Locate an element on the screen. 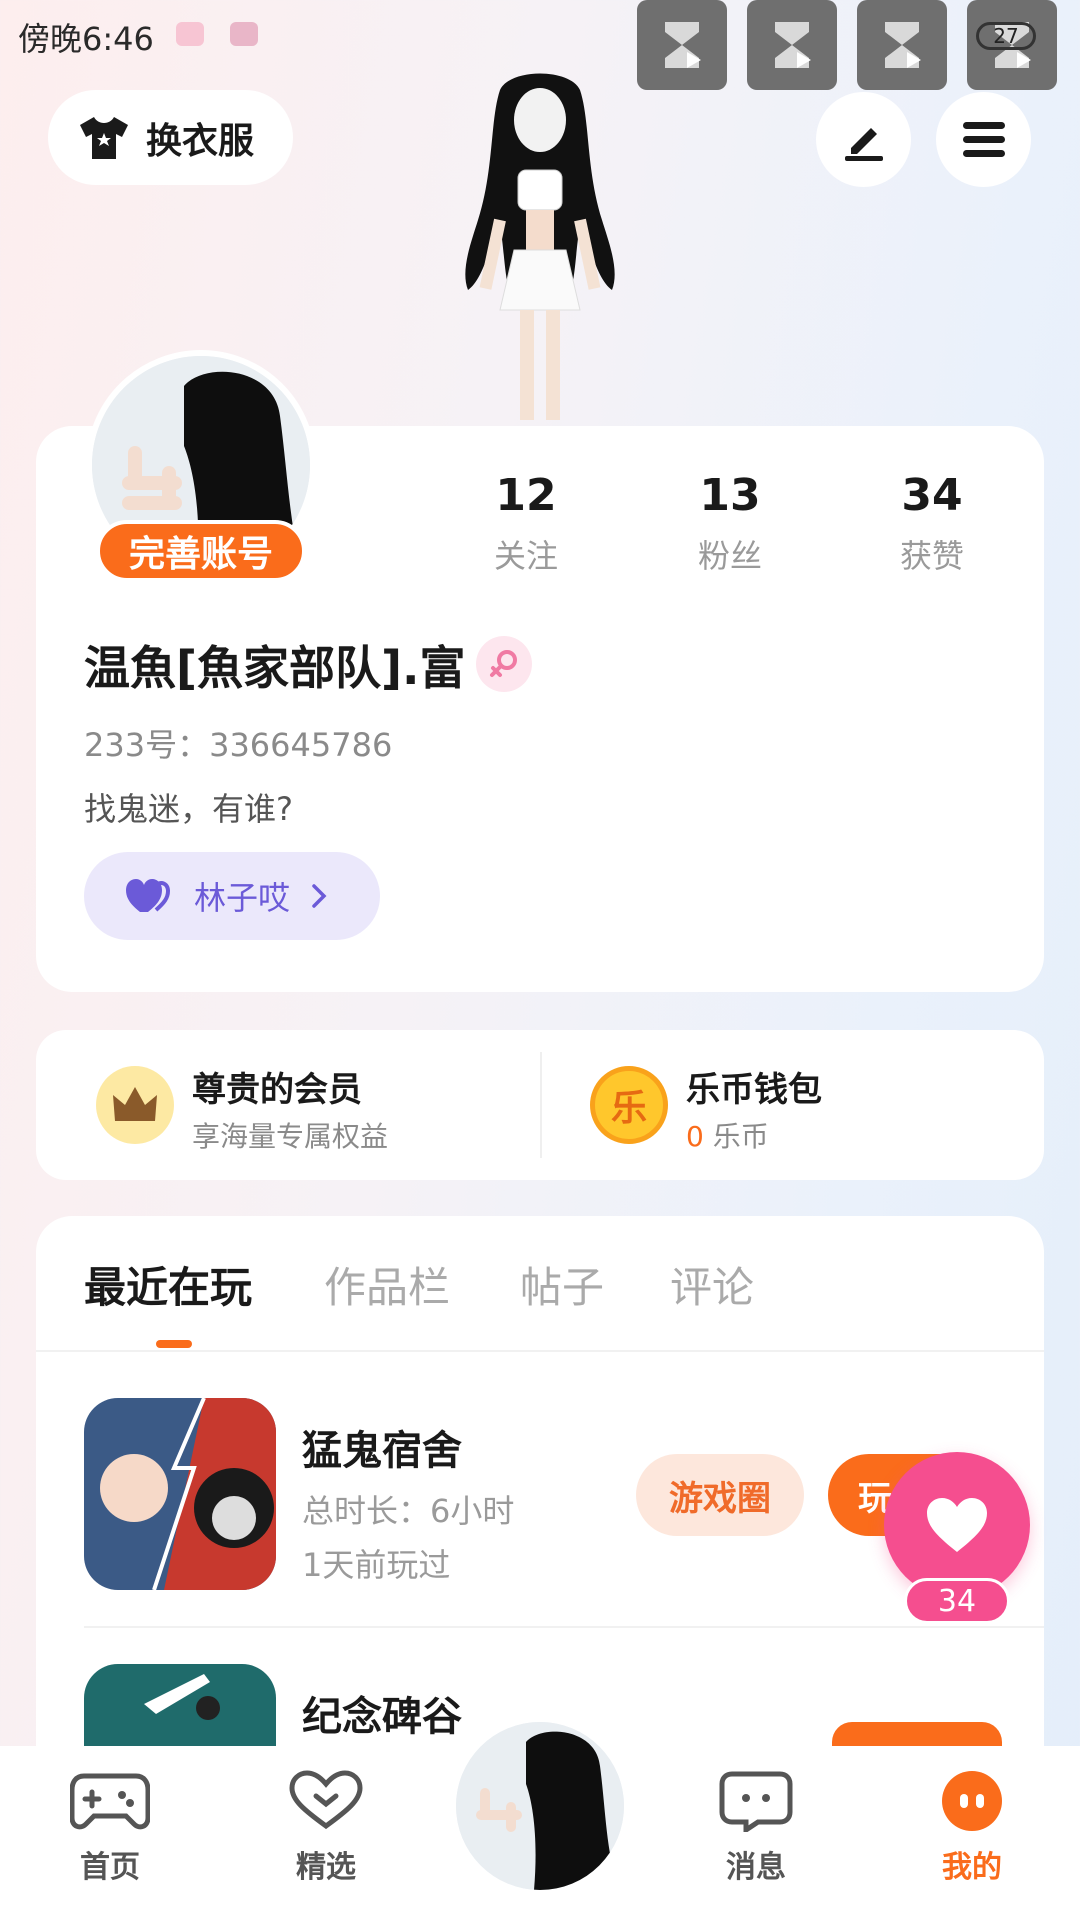 The width and height of the screenshot is (1080, 1920). menu-button is located at coordinates (983, 139).